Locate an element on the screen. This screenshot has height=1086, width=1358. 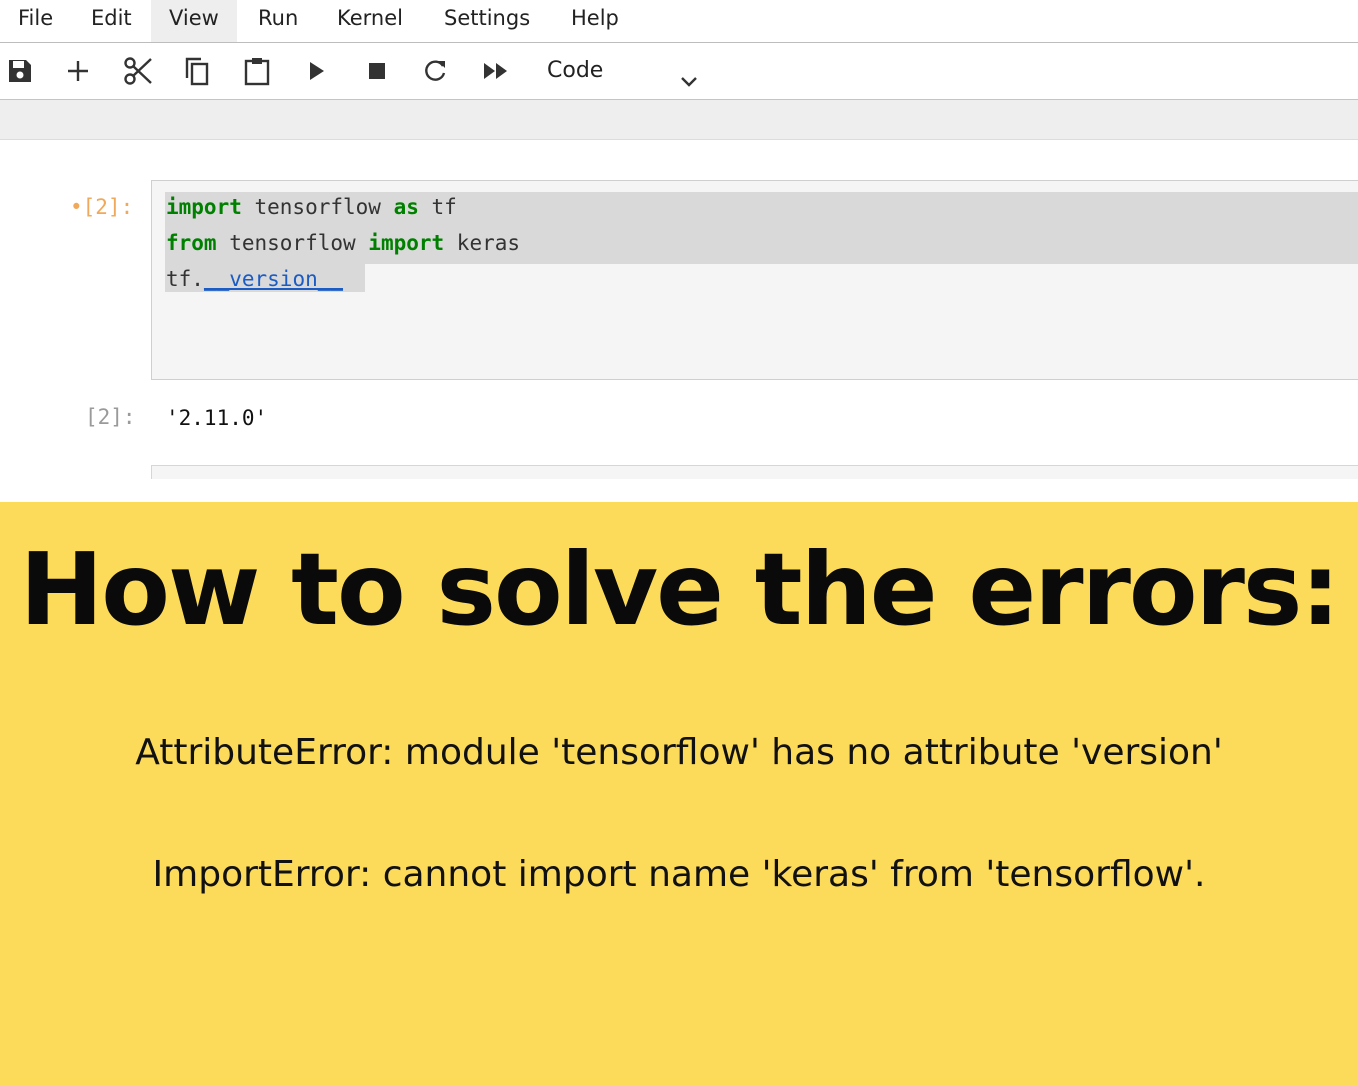
code-line-2: from tensorflow import keras is located at coordinates (343, 243).